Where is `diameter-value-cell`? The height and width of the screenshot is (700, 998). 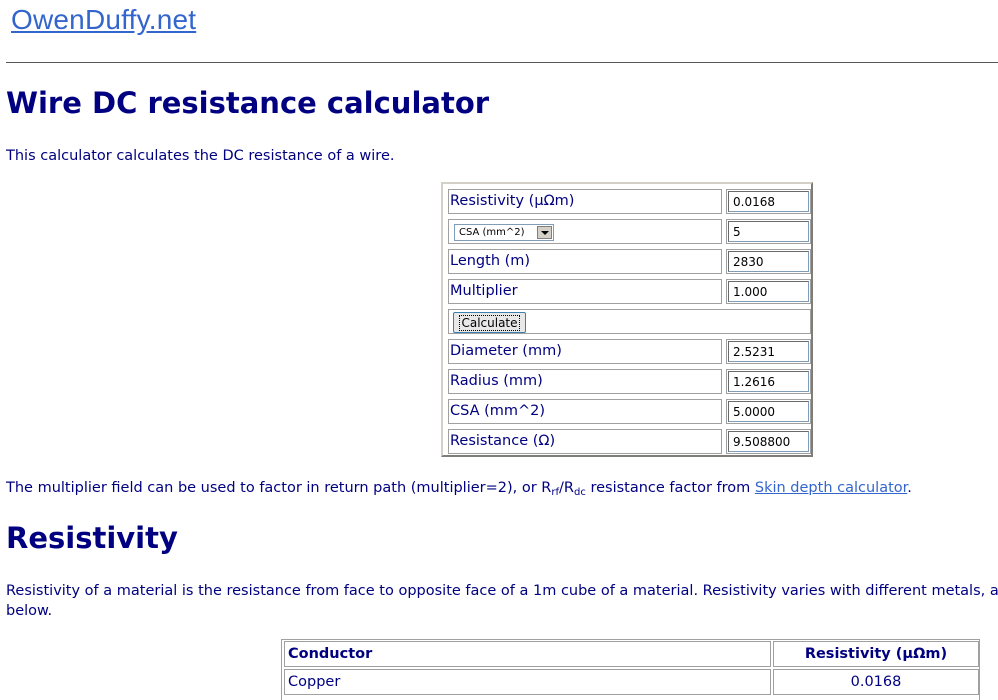
diameter-value-cell is located at coordinates (768, 351).